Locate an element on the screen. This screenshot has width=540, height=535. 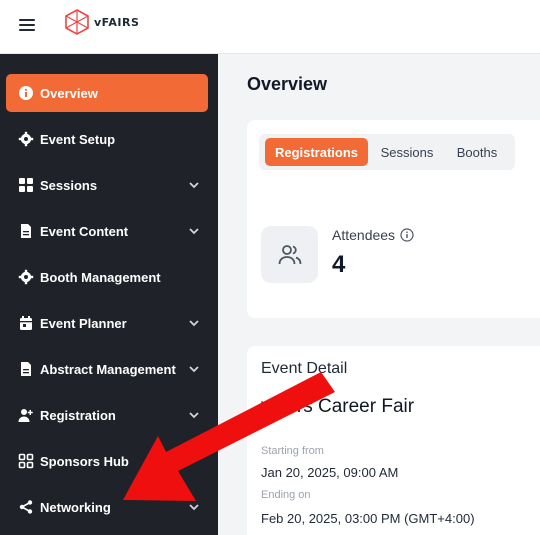
sidebar-item-label: Abstract Management is located at coordinates (108, 369).